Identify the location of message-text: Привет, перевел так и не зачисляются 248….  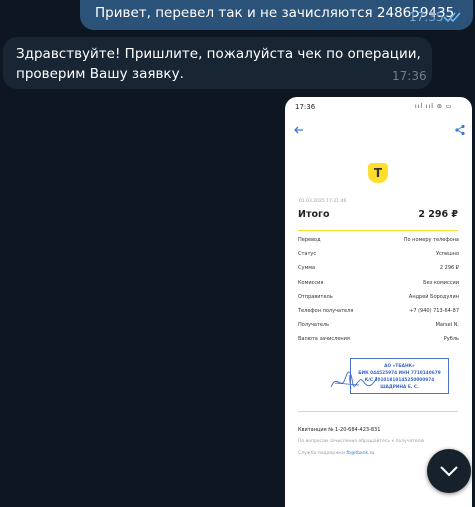
(275, 13).